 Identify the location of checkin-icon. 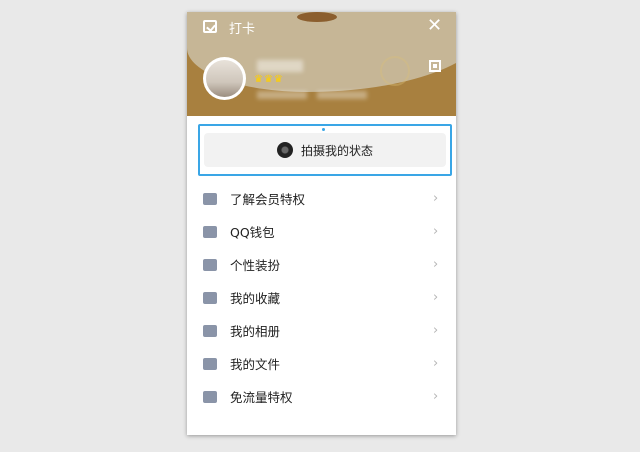
(210, 26).